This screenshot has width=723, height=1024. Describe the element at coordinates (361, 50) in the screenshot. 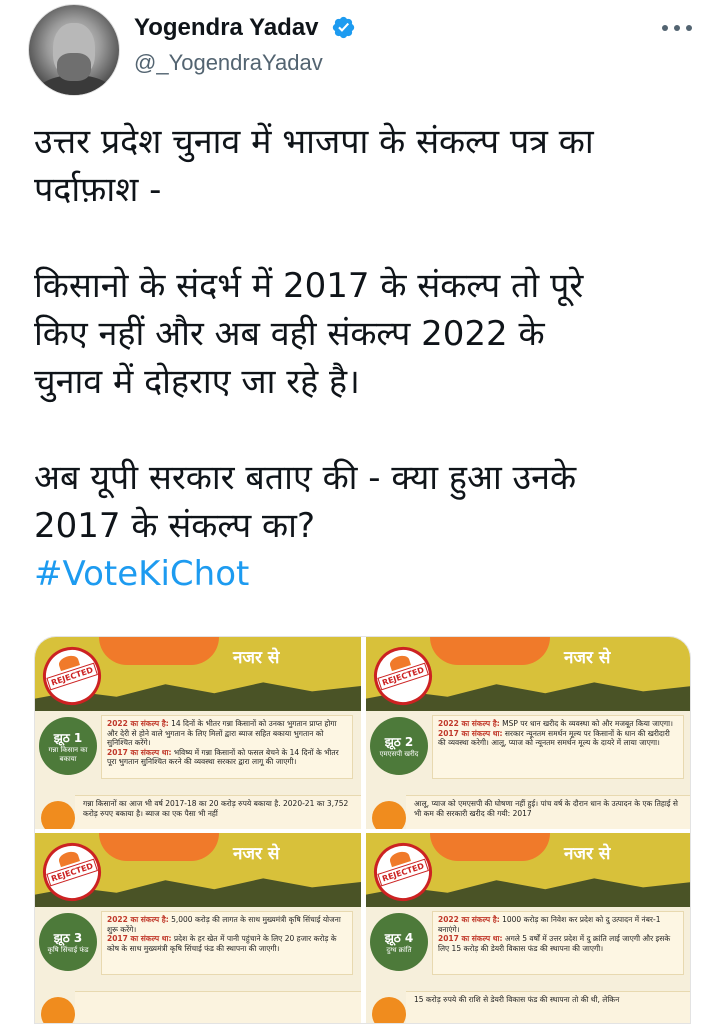

I see `tweet-header: Yogendra Yadav @_YogendraYadav` at that location.